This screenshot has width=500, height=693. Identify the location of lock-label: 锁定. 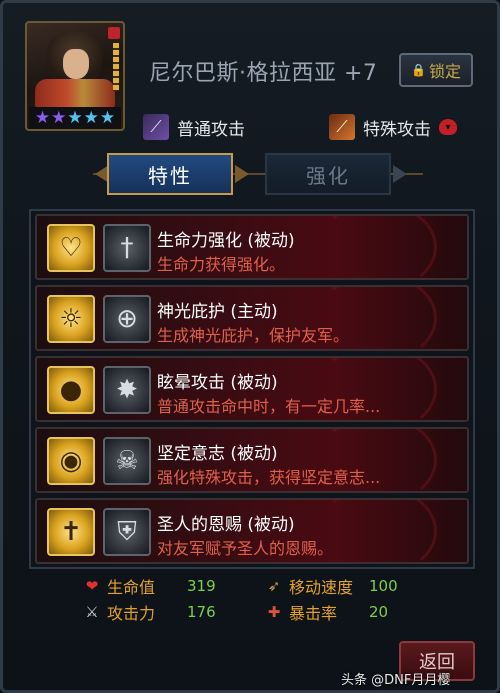
(444, 71).